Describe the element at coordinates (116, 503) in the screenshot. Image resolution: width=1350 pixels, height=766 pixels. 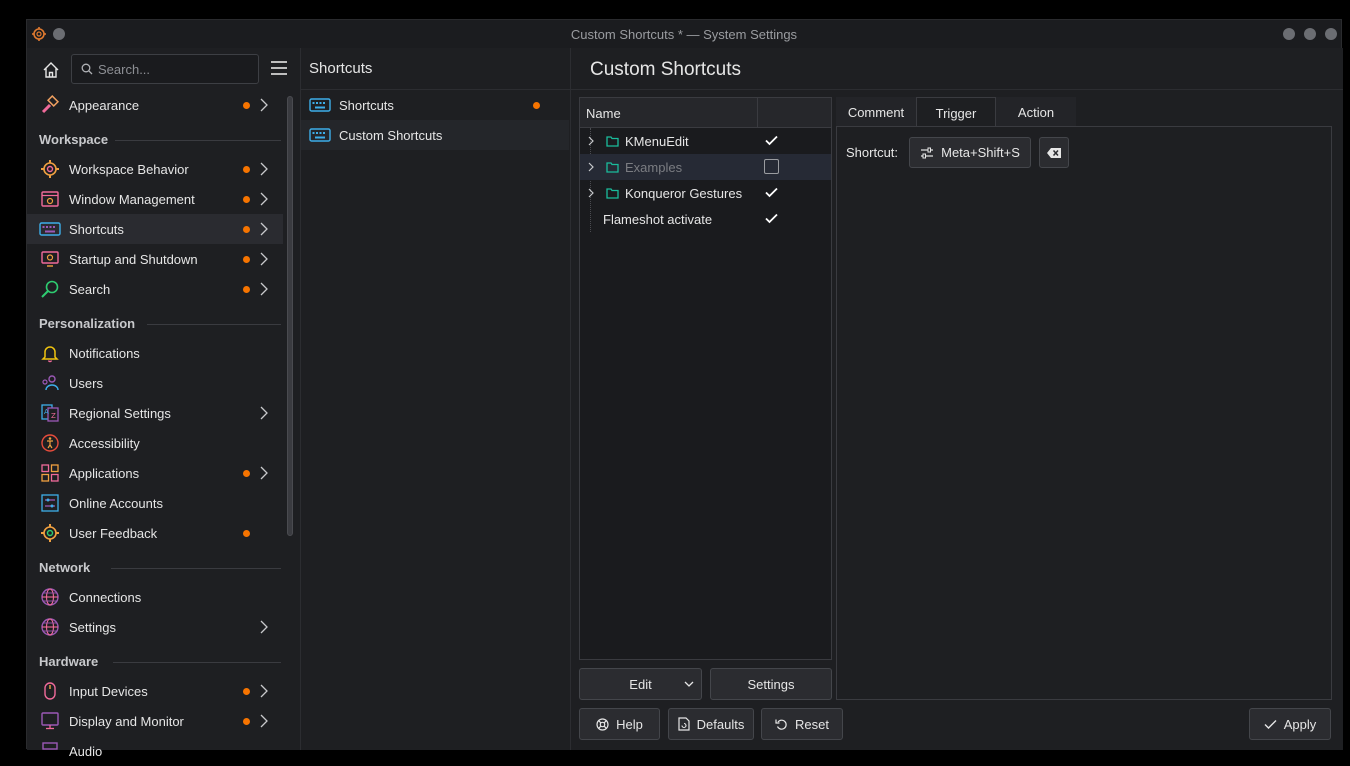
I see `sidebar-item-label: Online Accounts` at that location.